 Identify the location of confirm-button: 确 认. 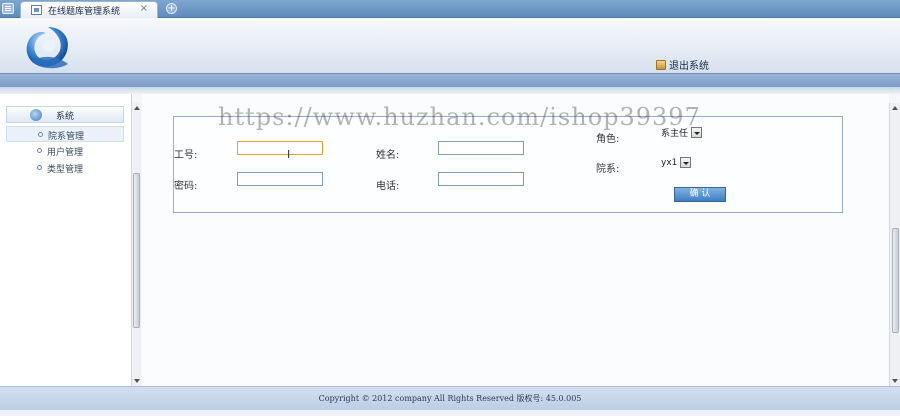
(700, 194).